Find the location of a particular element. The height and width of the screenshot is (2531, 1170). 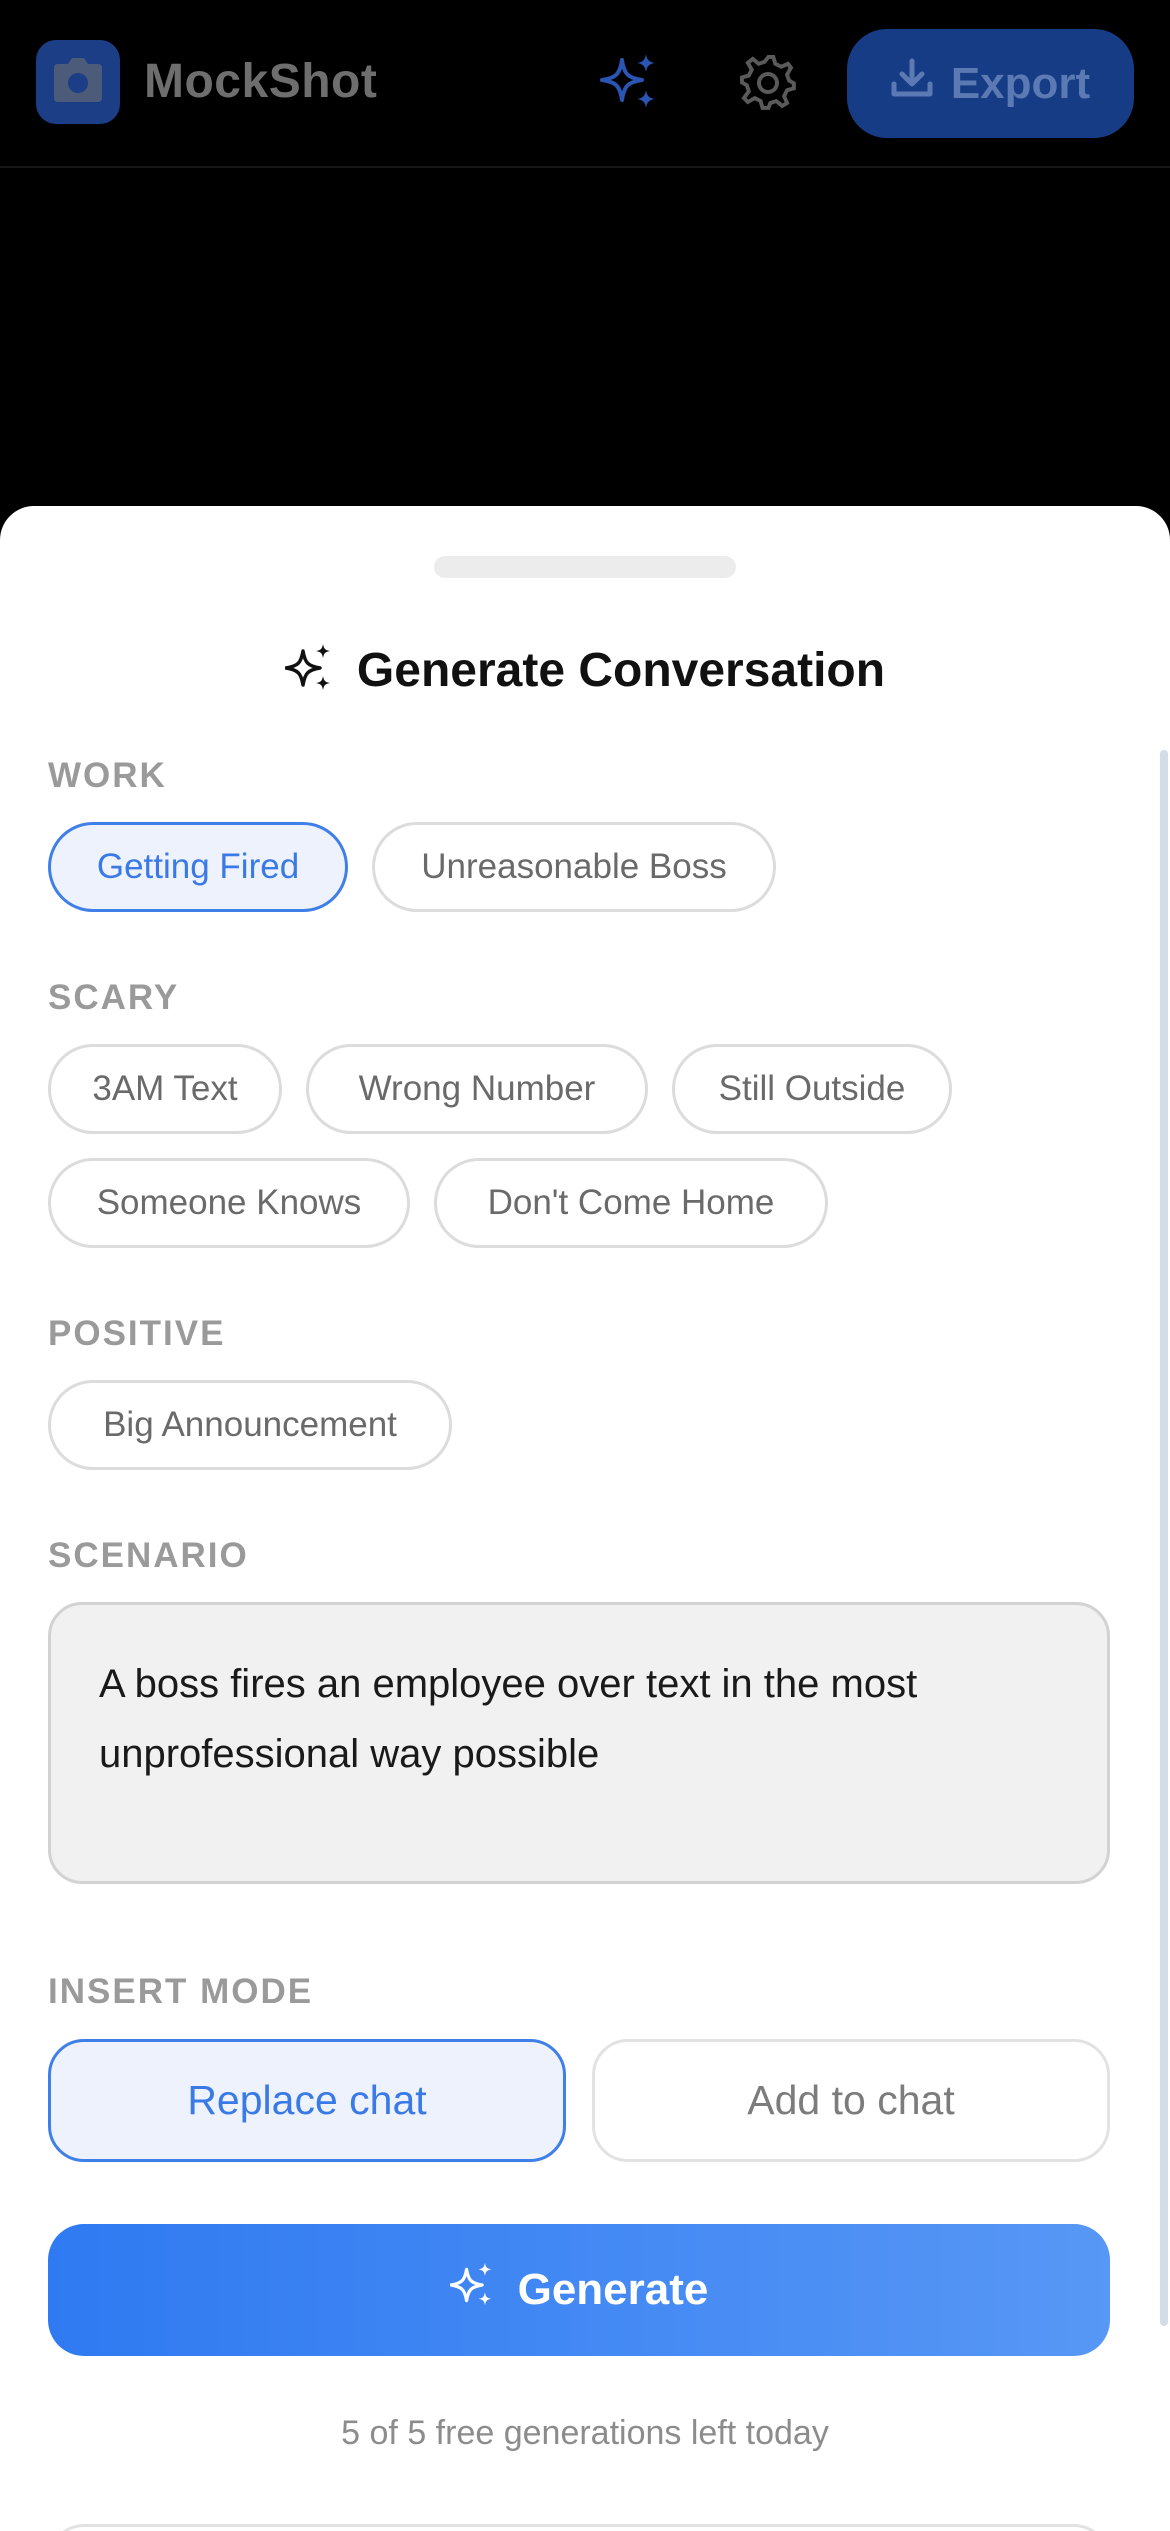

quota-text: 5 of 5 free generations left today is located at coordinates (585, 2433).